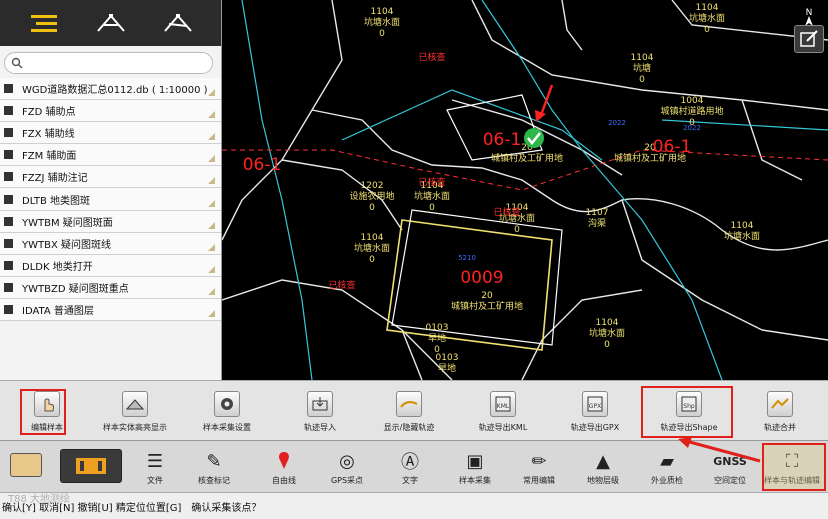 The width and height of the screenshot is (828, 519). Describe the element at coordinates (110, 155) in the screenshot. I see `layer-item: FZM 辅助面` at that location.